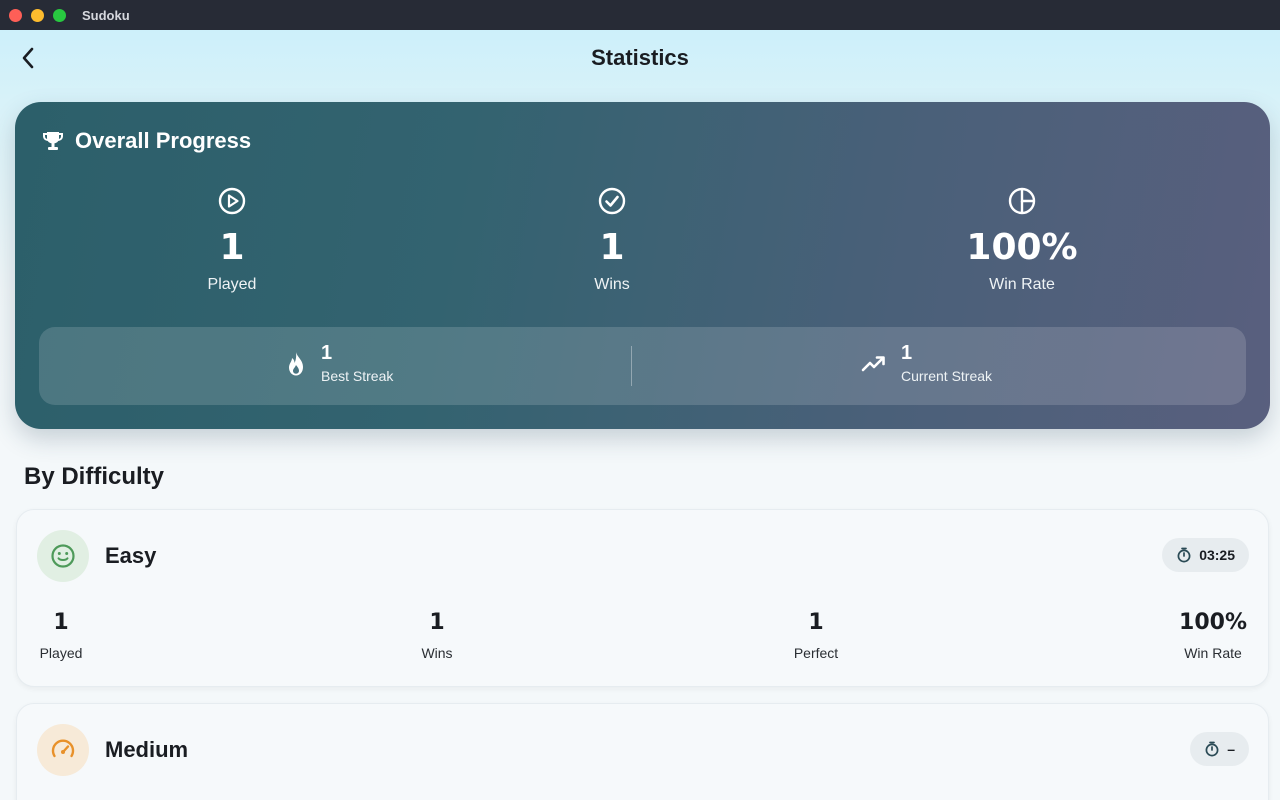 The width and height of the screenshot is (1280, 800). Describe the element at coordinates (163, 140) in the screenshot. I see `overall-progress-title: Overall Progress` at that location.